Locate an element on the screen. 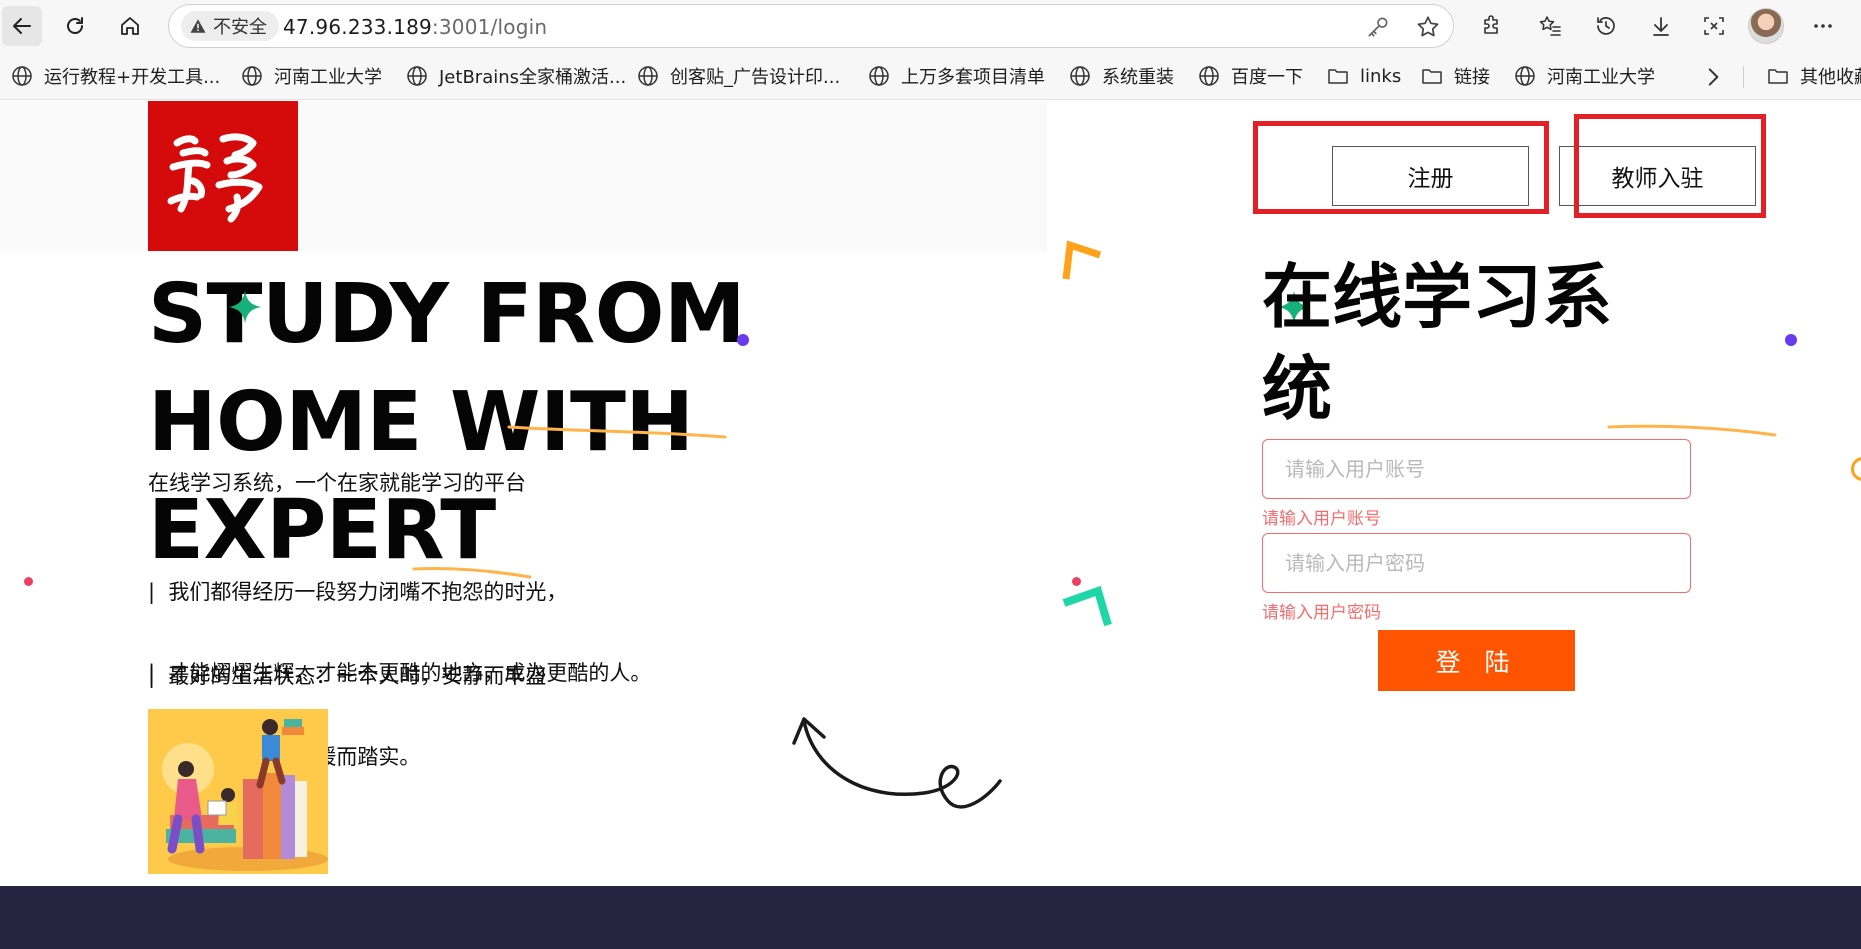  username-input is located at coordinates (1476, 469).